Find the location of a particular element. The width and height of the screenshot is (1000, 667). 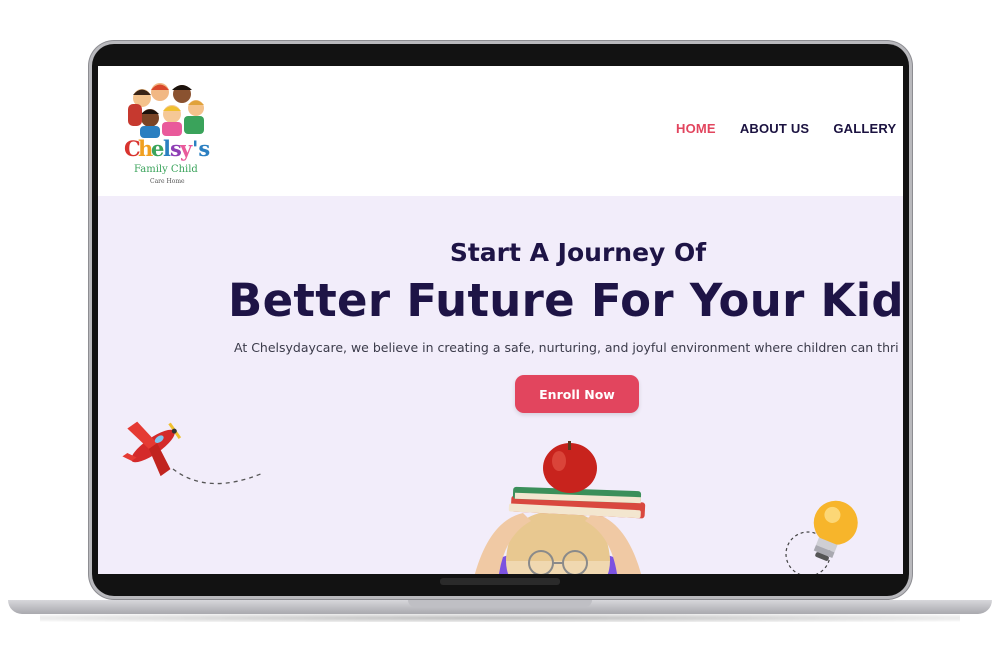

nav-item-about-us: ABOUT US is located at coordinates (775, 128).